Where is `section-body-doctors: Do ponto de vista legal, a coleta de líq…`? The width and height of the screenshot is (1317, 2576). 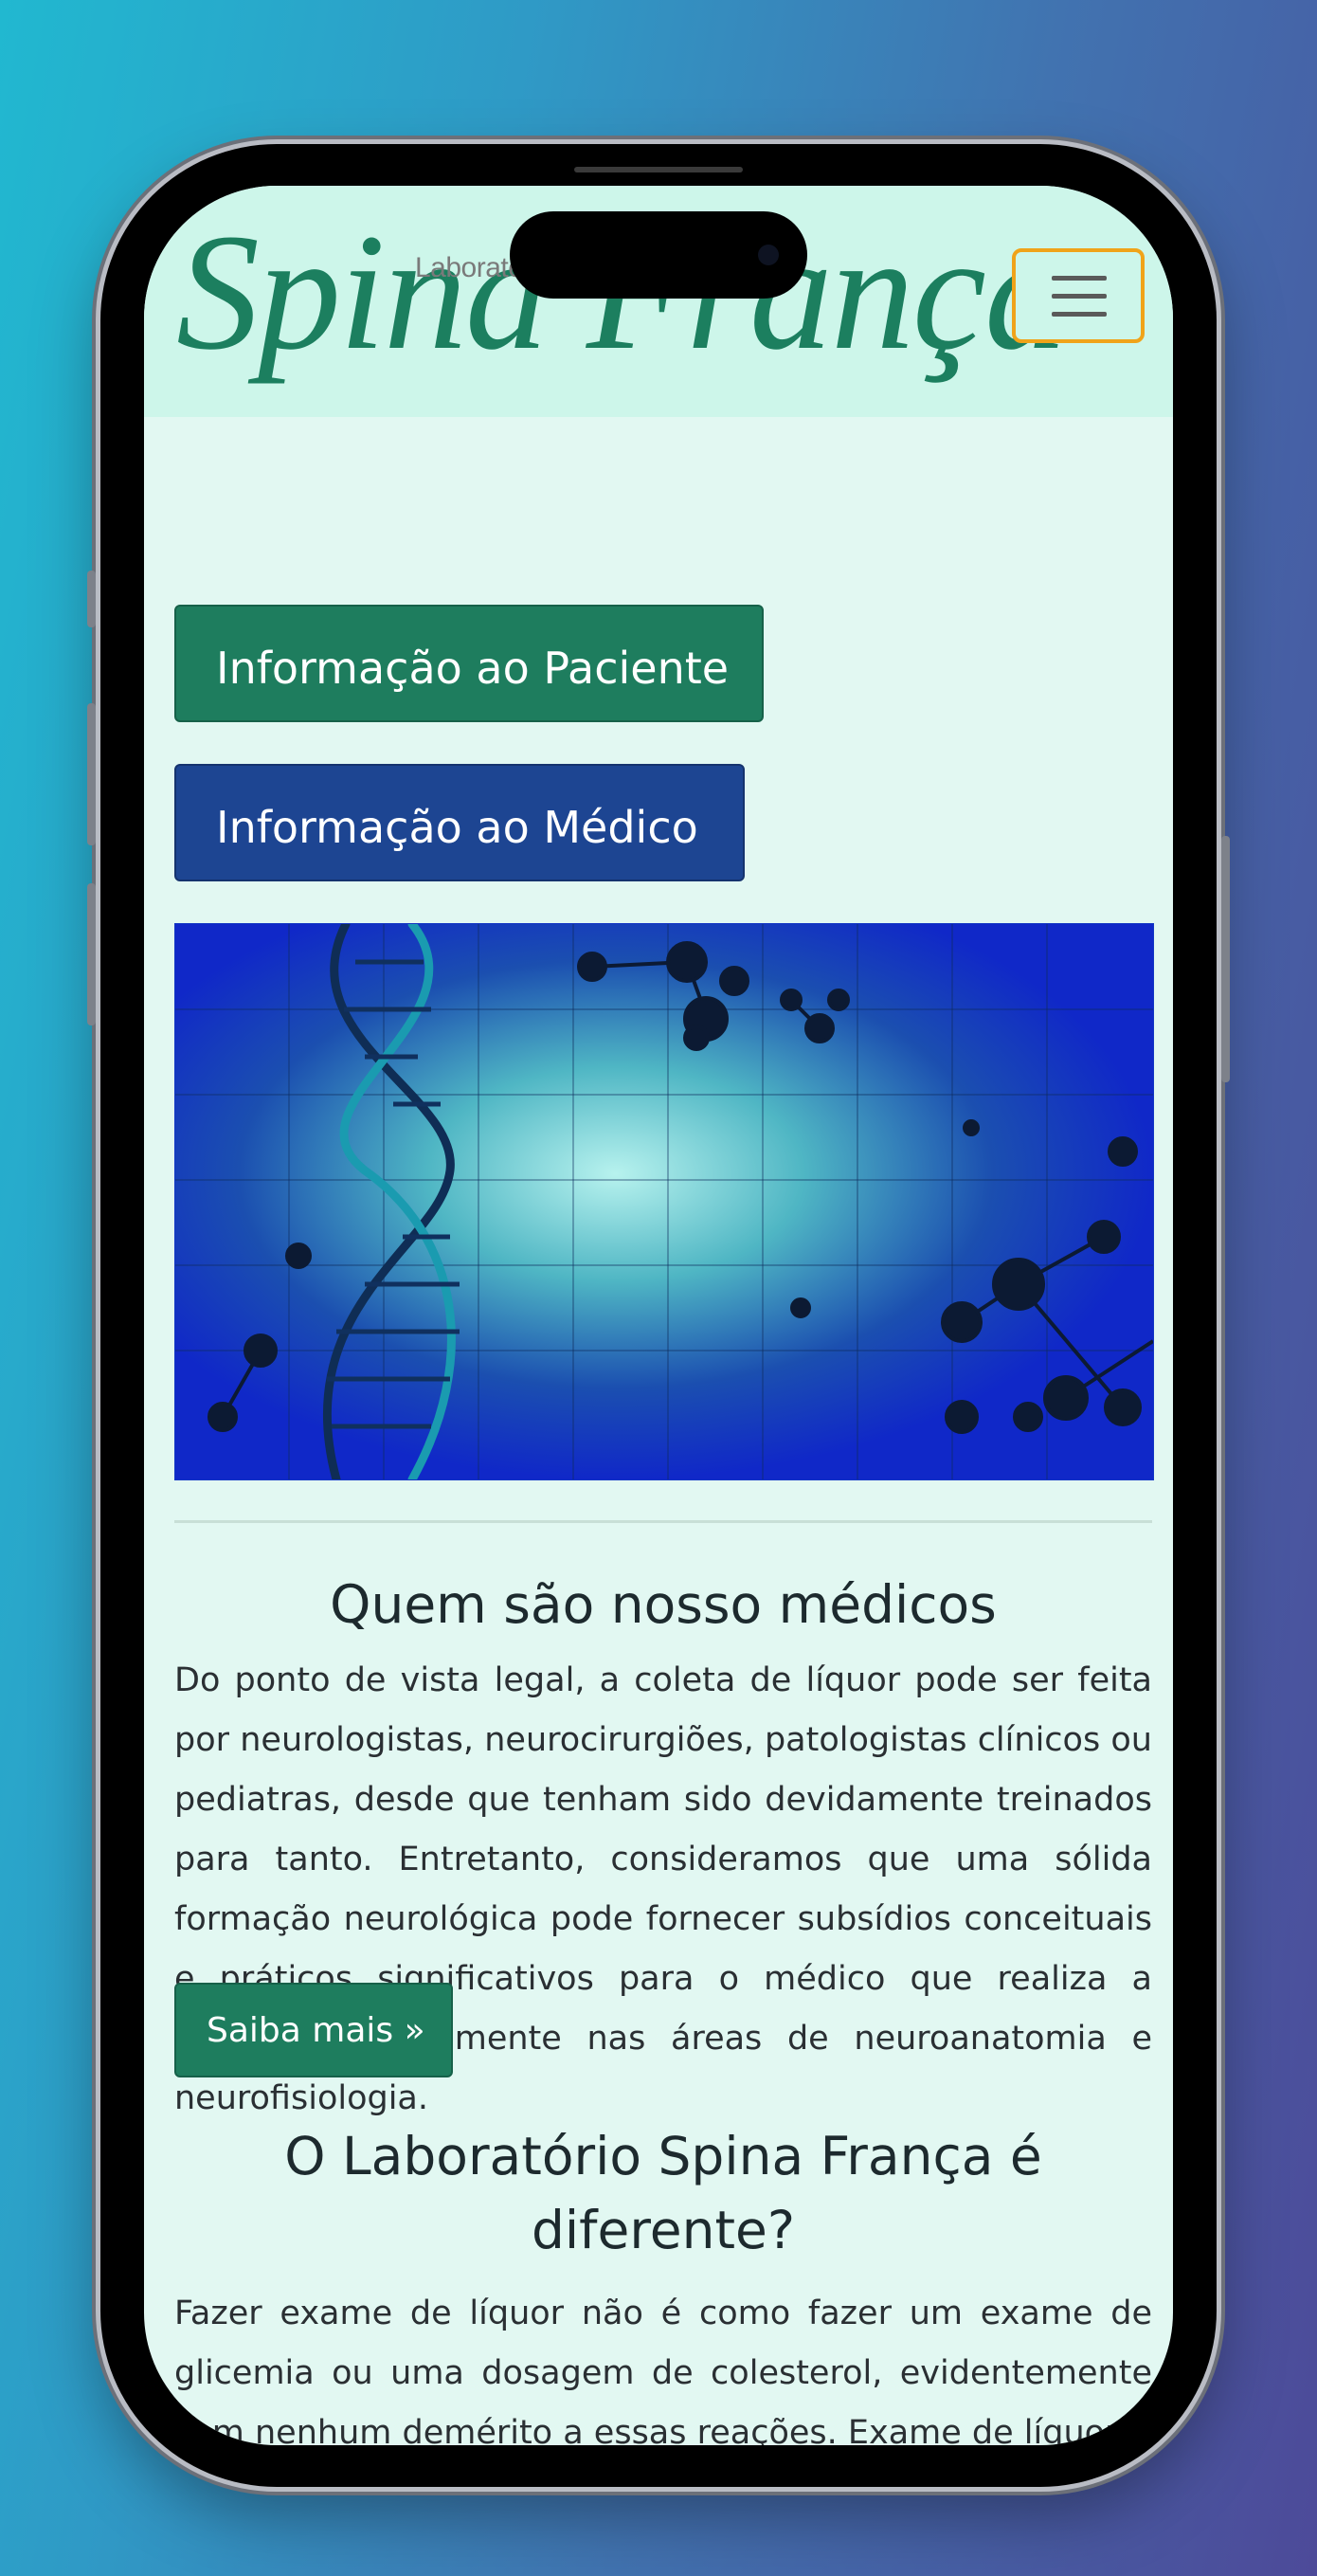
section-body-doctors: Do ponto de vista legal, a coleta de líq… is located at coordinates (663, 1889).